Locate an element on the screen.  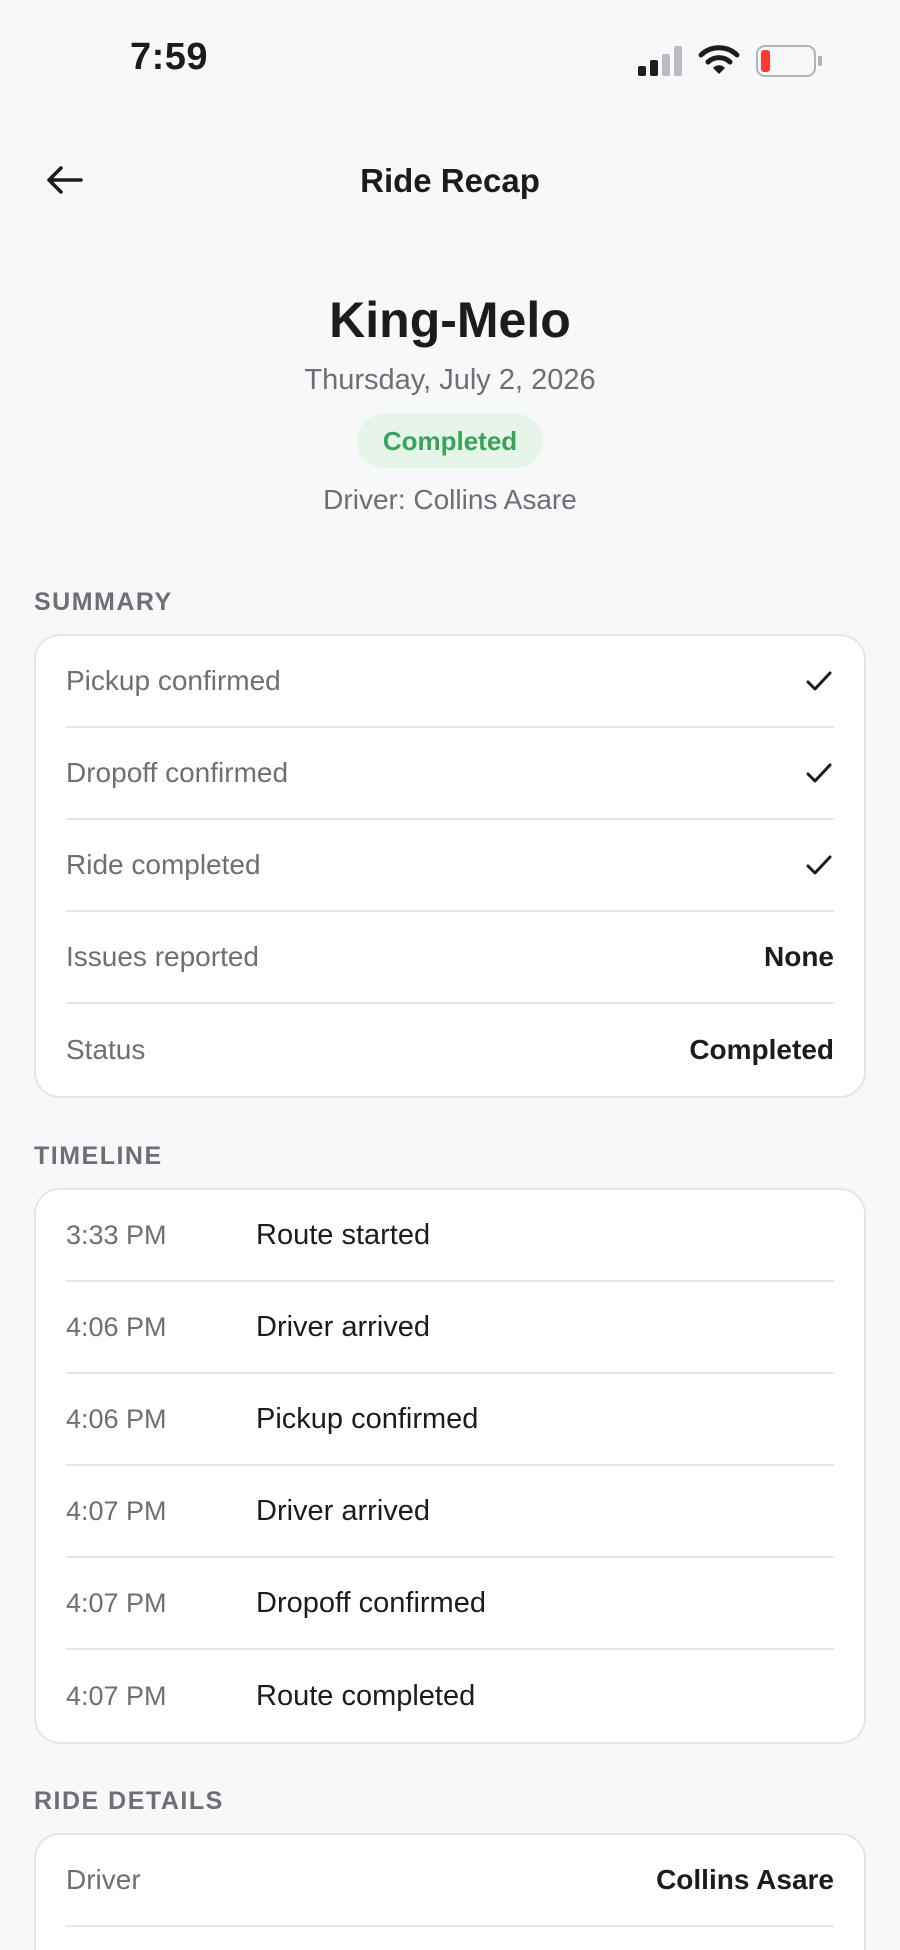
status-bar: 7:59 is located at coordinates (450, 55).